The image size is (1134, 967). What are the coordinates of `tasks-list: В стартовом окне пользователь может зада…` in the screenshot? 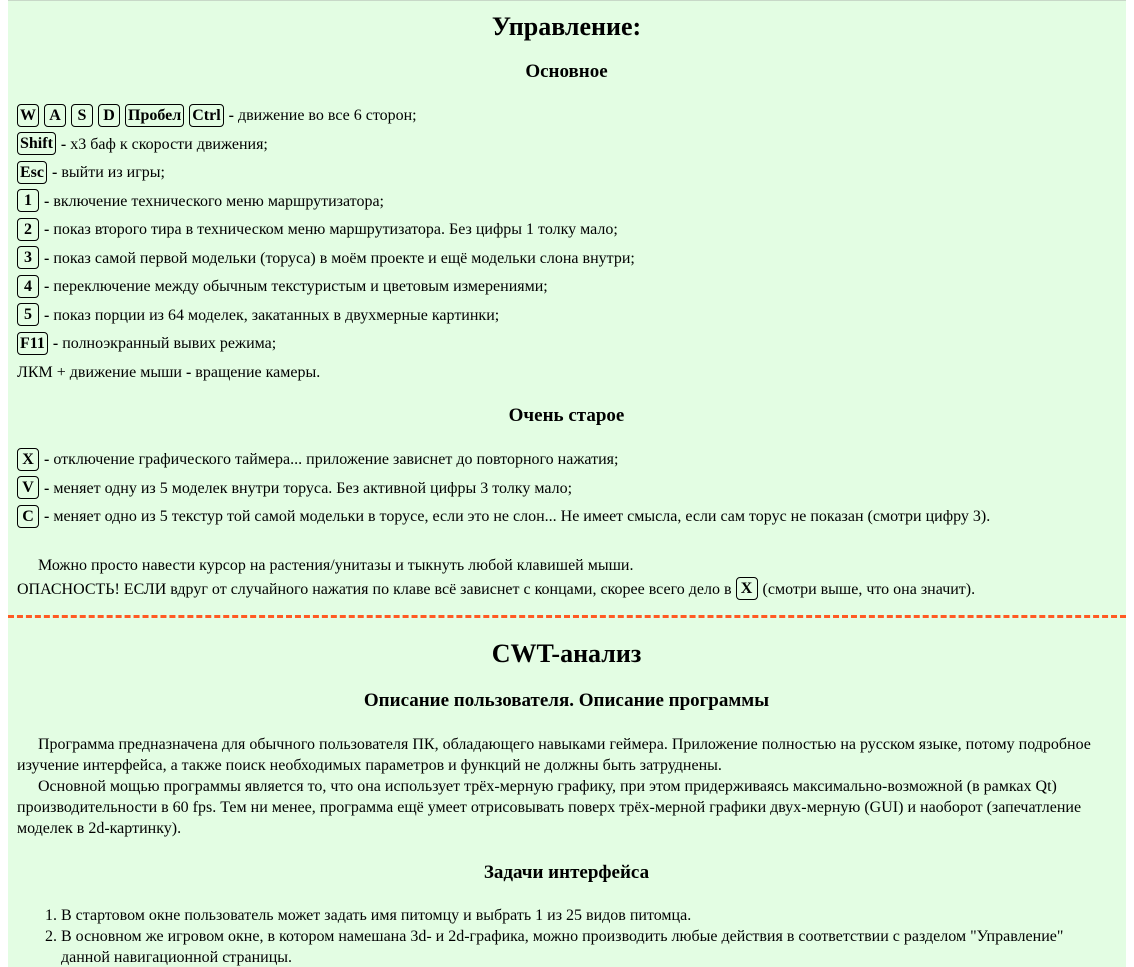 It's located at (566, 936).